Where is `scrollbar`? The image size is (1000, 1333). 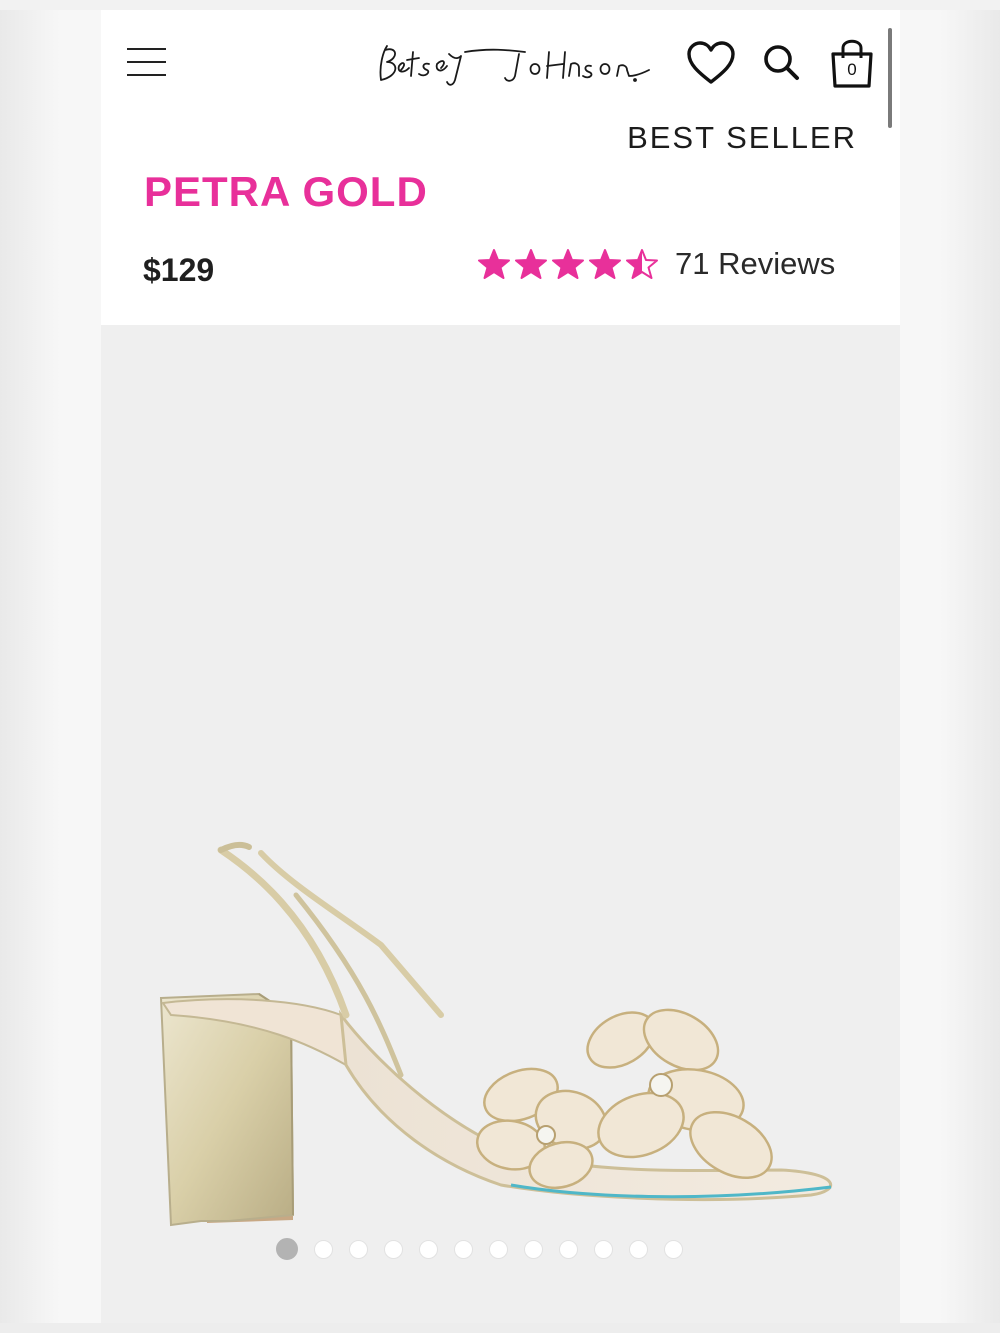
scrollbar is located at coordinates (890, 78).